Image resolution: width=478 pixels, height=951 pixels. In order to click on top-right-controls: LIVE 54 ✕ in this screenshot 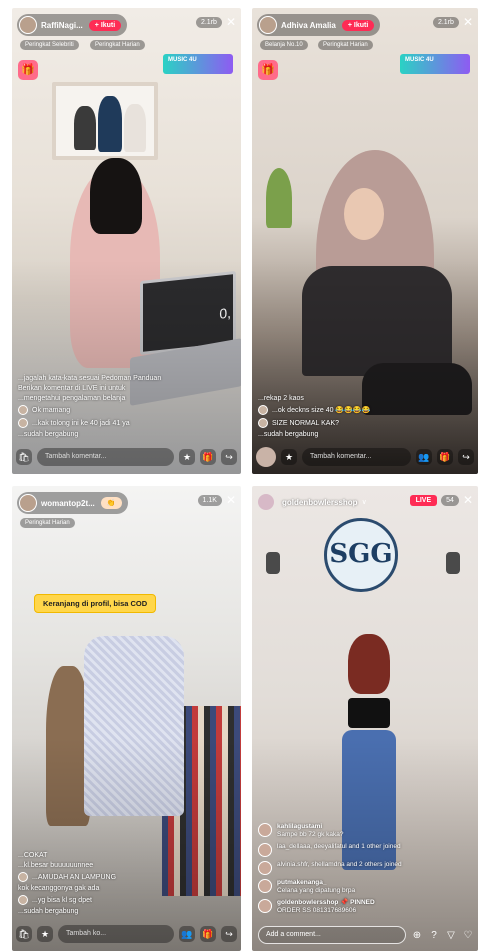, I will do `click(441, 500)`.